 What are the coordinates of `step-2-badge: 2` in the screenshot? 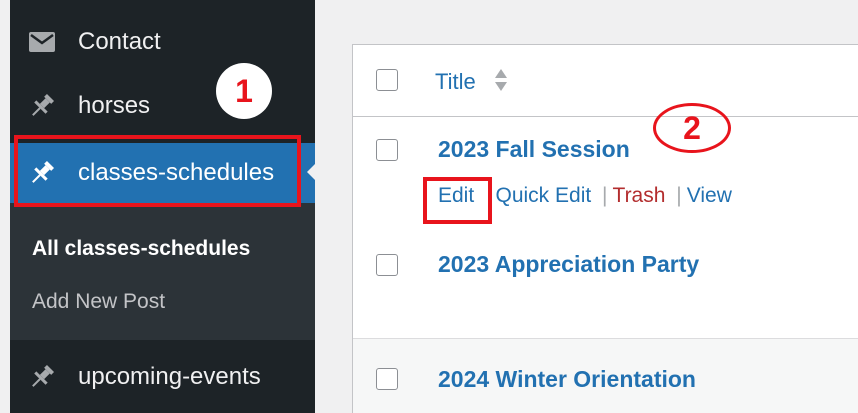 It's located at (692, 128).